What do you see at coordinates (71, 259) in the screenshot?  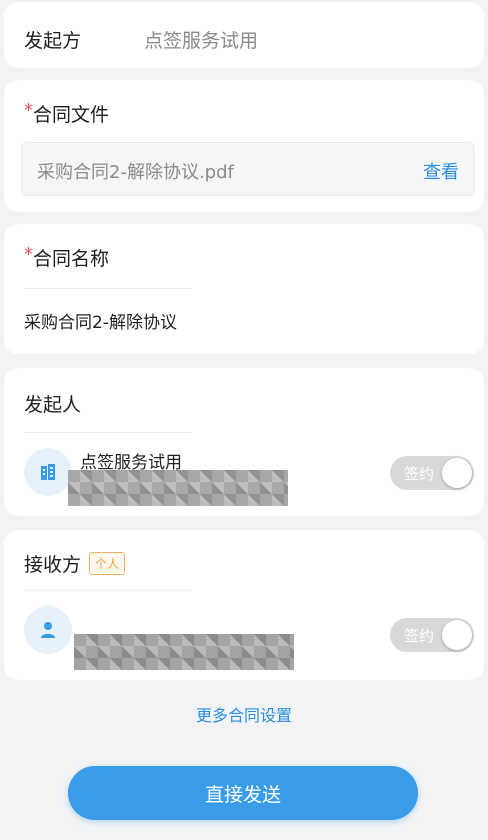 I see `contract-name-label: 合同名称` at bounding box center [71, 259].